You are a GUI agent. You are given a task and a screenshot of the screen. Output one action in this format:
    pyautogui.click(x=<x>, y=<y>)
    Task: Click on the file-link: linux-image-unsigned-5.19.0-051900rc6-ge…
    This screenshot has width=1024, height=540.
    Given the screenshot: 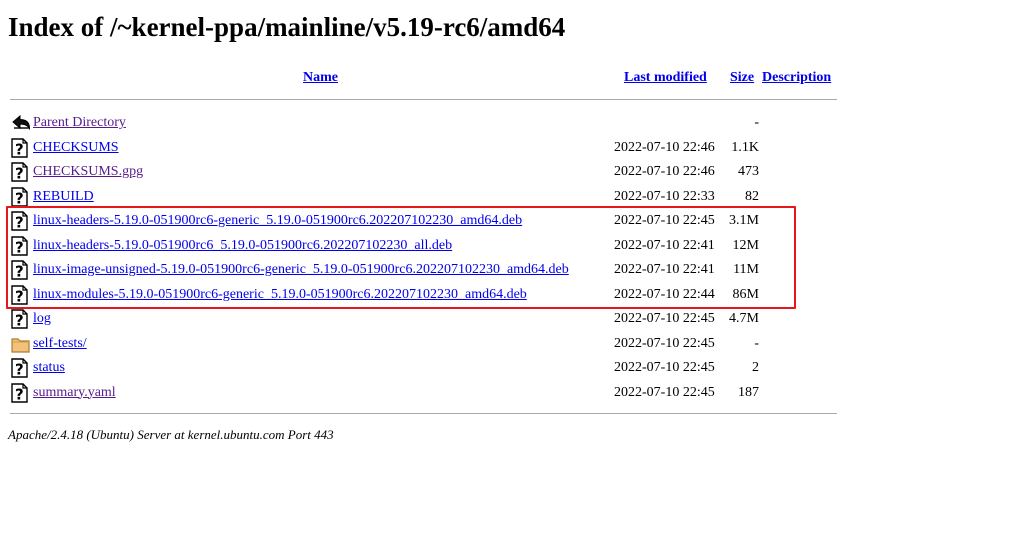 What is the action you would take?
    pyautogui.click(x=301, y=270)
    